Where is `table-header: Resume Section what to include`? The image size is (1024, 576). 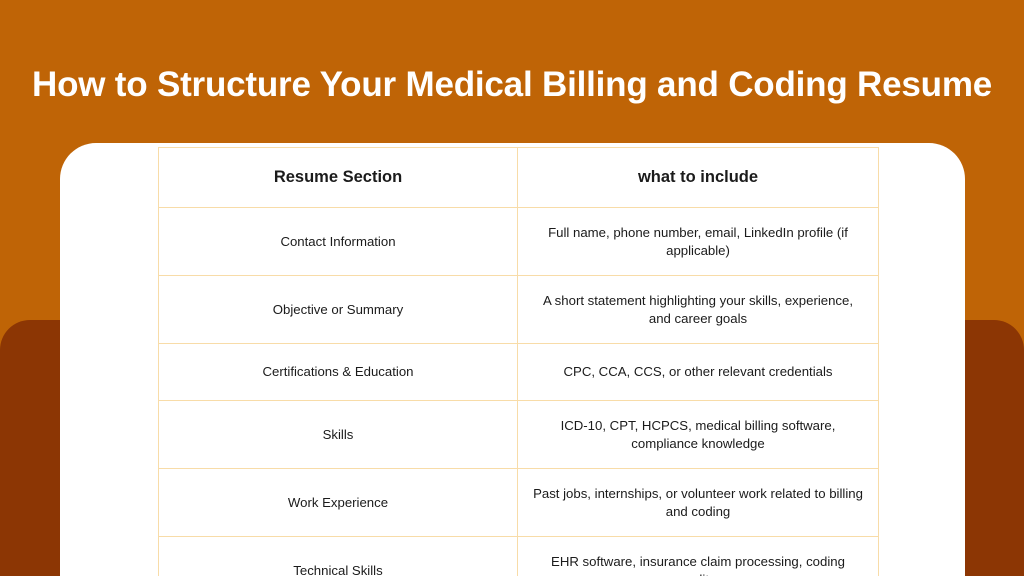
table-header: Resume Section what to include is located at coordinates (518, 177).